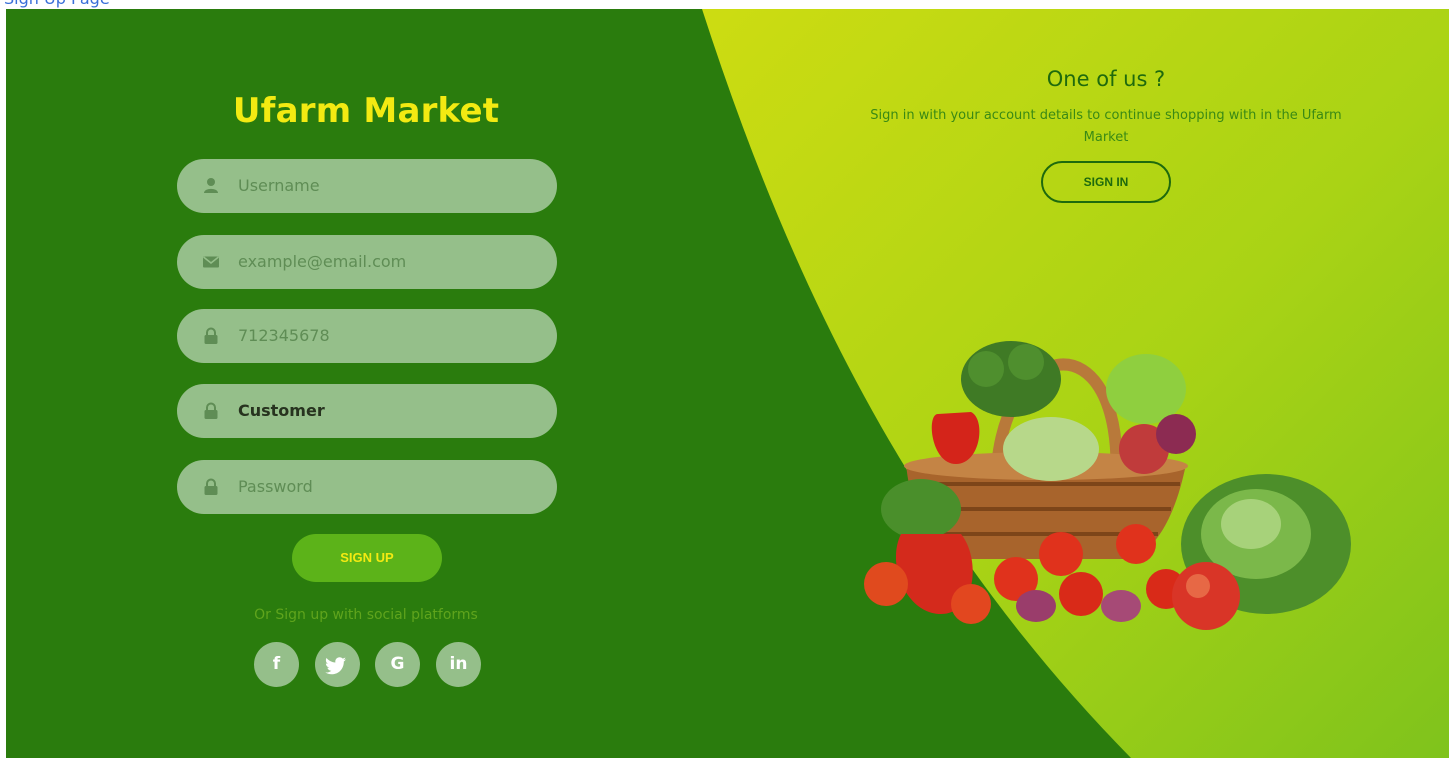 Image resolution: width=1454 pixels, height=758 pixels. I want to click on email-field: example@email.com, so click(367, 262).